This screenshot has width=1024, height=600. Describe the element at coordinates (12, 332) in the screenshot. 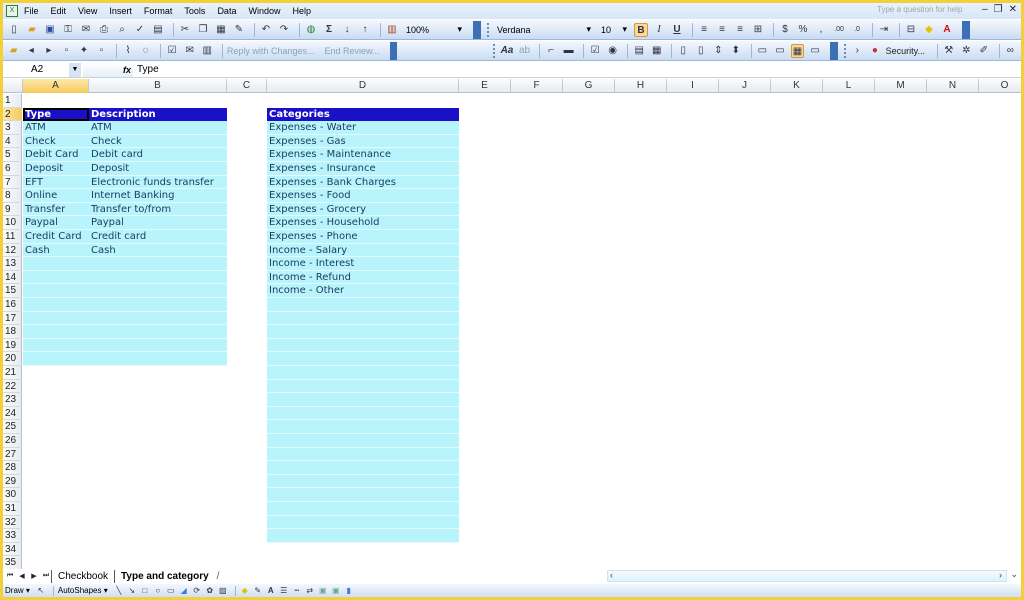

I see `row-header-18: 18` at that location.